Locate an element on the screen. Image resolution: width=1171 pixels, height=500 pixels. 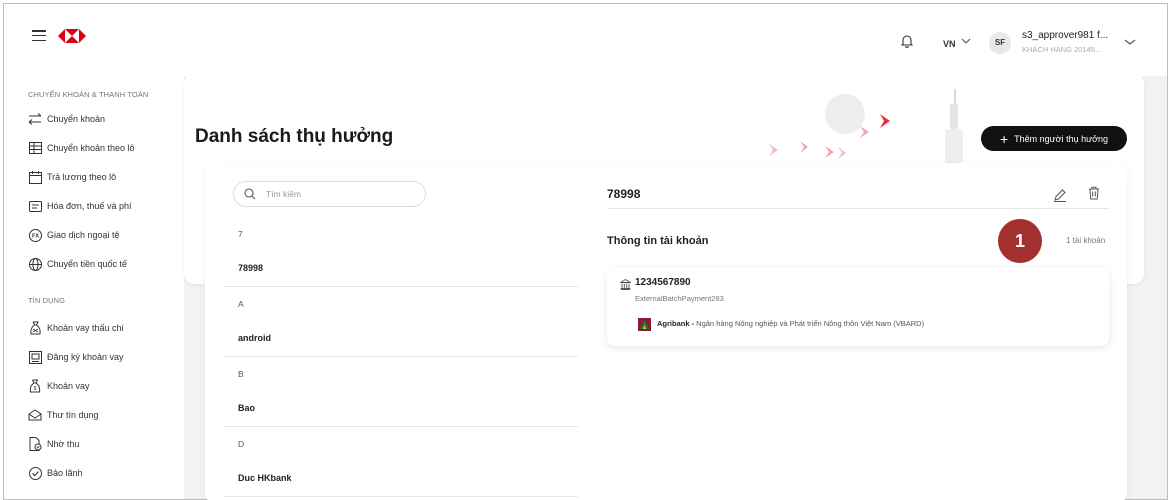
money-bag-icon: $ is located at coordinates (35, 386).